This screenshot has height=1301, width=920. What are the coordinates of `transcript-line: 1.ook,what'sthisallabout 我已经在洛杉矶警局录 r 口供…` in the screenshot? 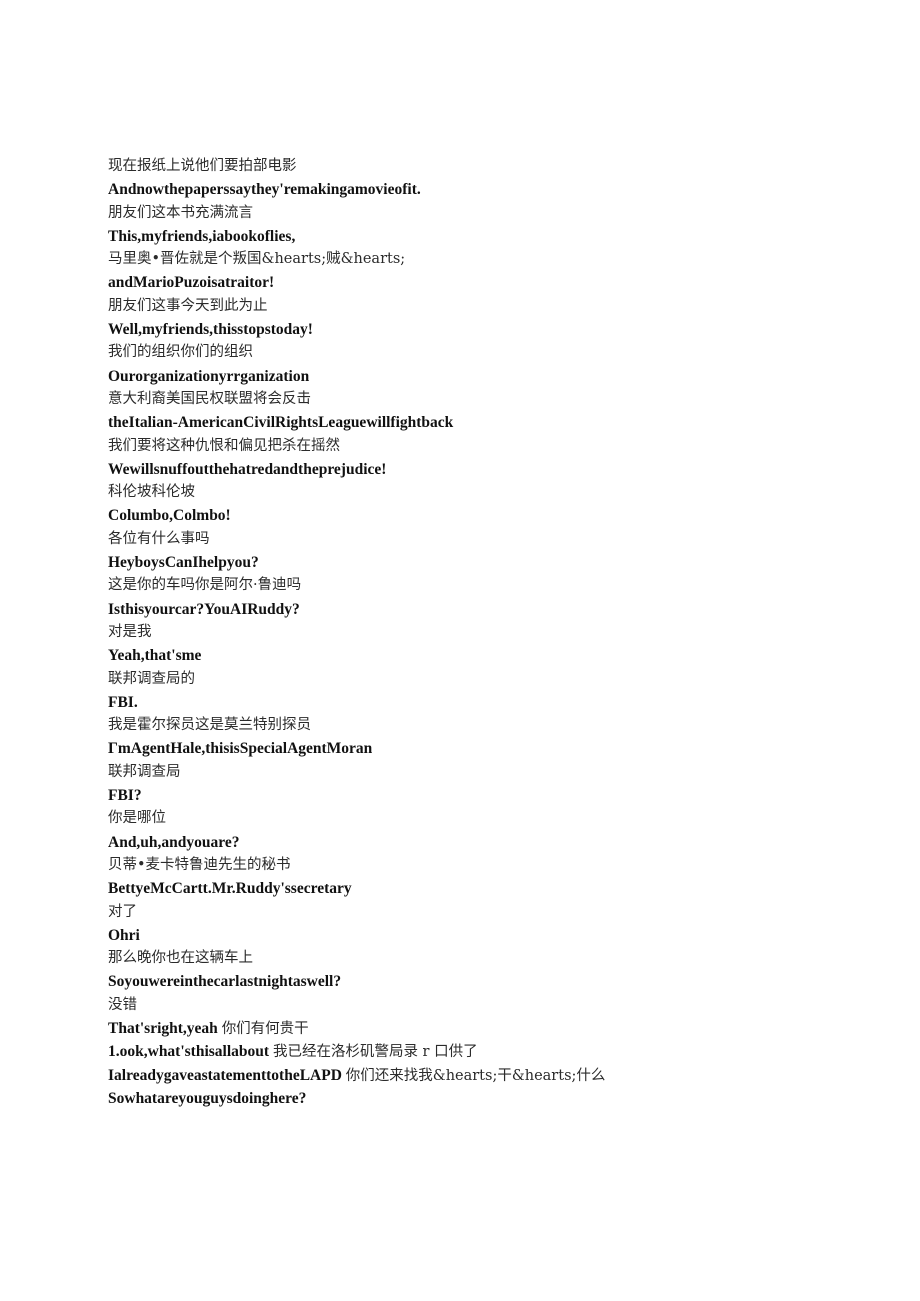 It's located at (488, 1051).